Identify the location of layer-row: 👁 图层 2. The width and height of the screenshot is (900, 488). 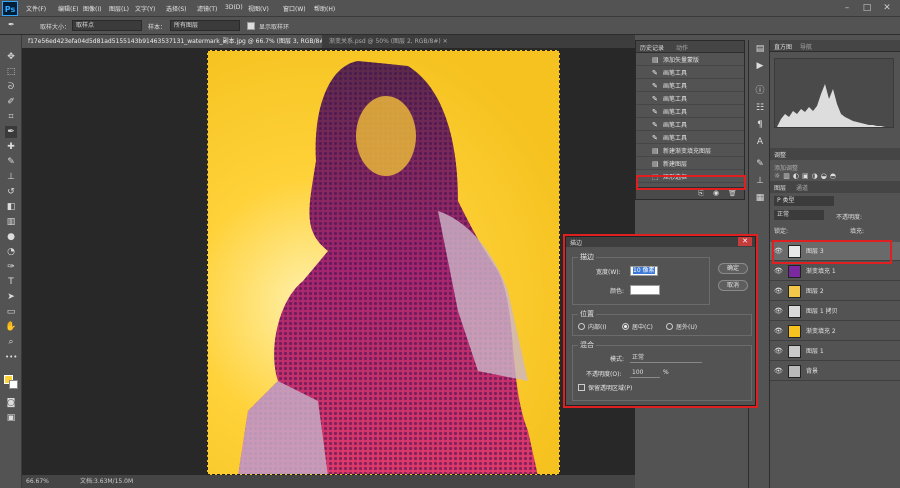
(835, 291).